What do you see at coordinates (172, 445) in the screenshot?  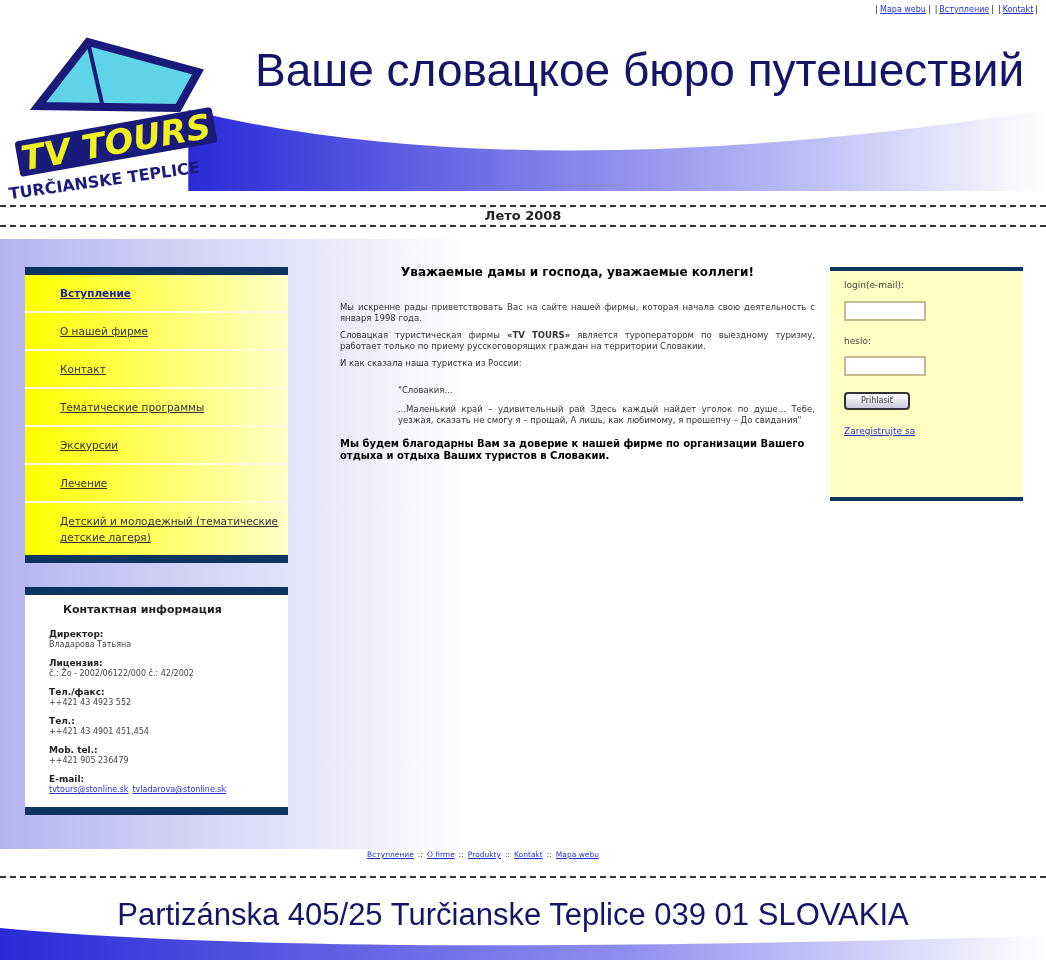 I see `menu-link: Экскурсии` at bounding box center [172, 445].